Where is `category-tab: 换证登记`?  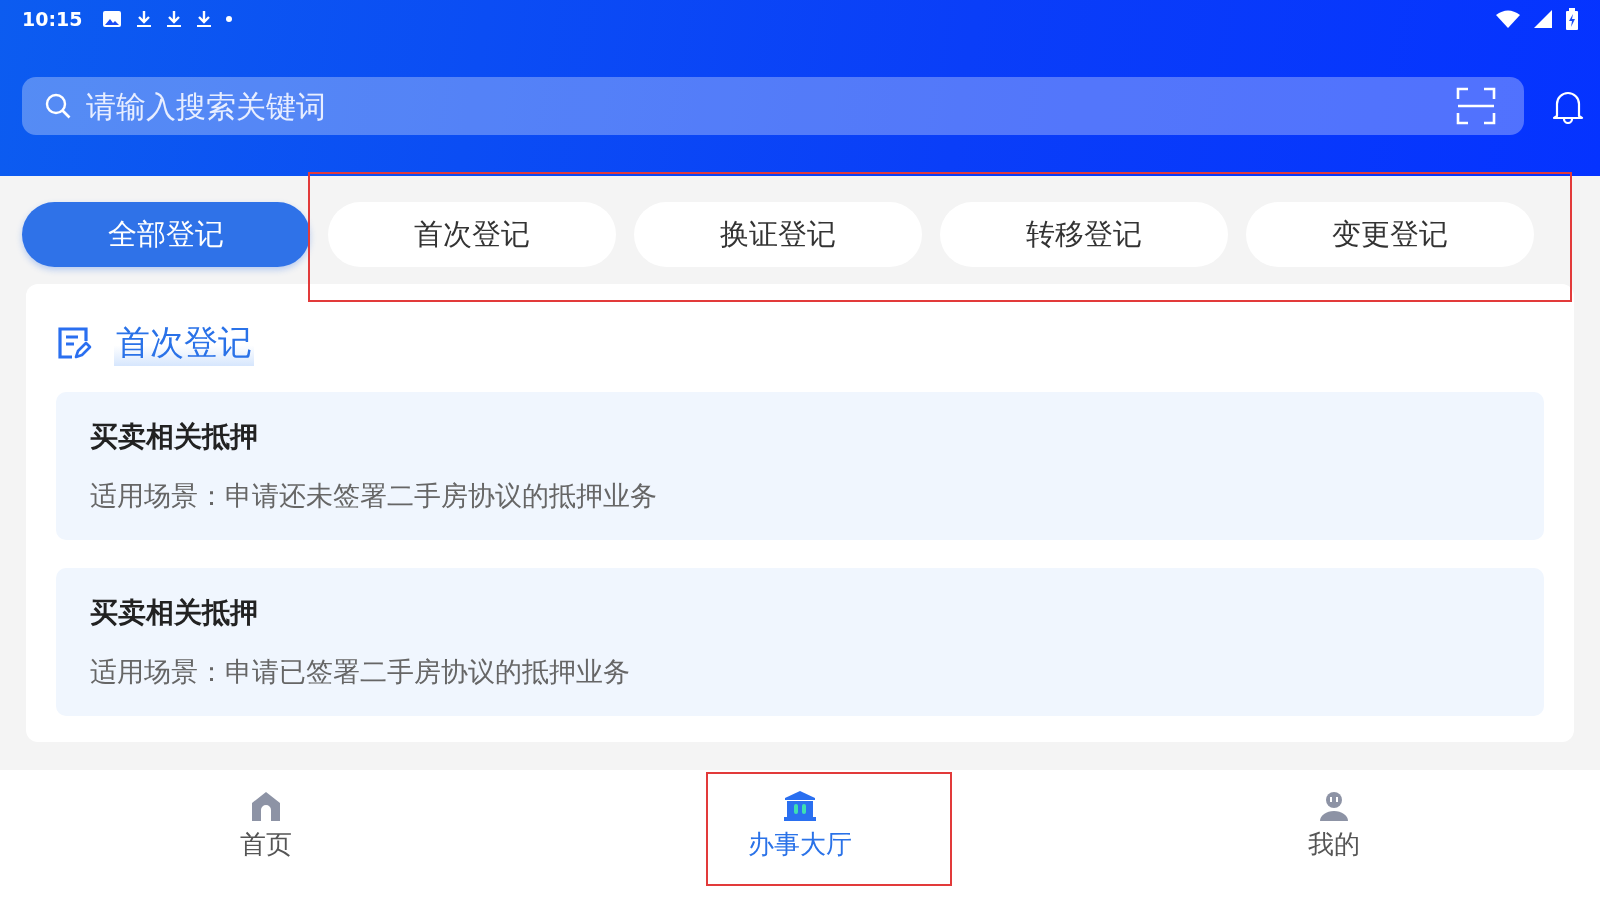 category-tab: 换证登记 is located at coordinates (778, 234).